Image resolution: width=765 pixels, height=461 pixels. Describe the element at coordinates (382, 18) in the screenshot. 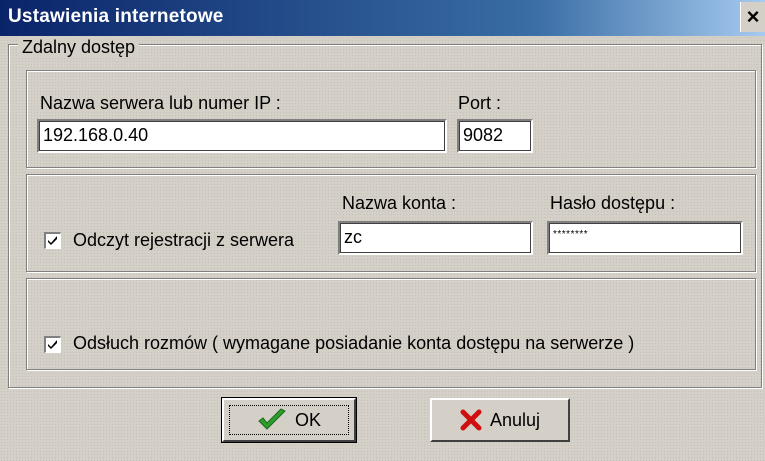

I see `title-bar: Ustawienia internetowe ×` at that location.